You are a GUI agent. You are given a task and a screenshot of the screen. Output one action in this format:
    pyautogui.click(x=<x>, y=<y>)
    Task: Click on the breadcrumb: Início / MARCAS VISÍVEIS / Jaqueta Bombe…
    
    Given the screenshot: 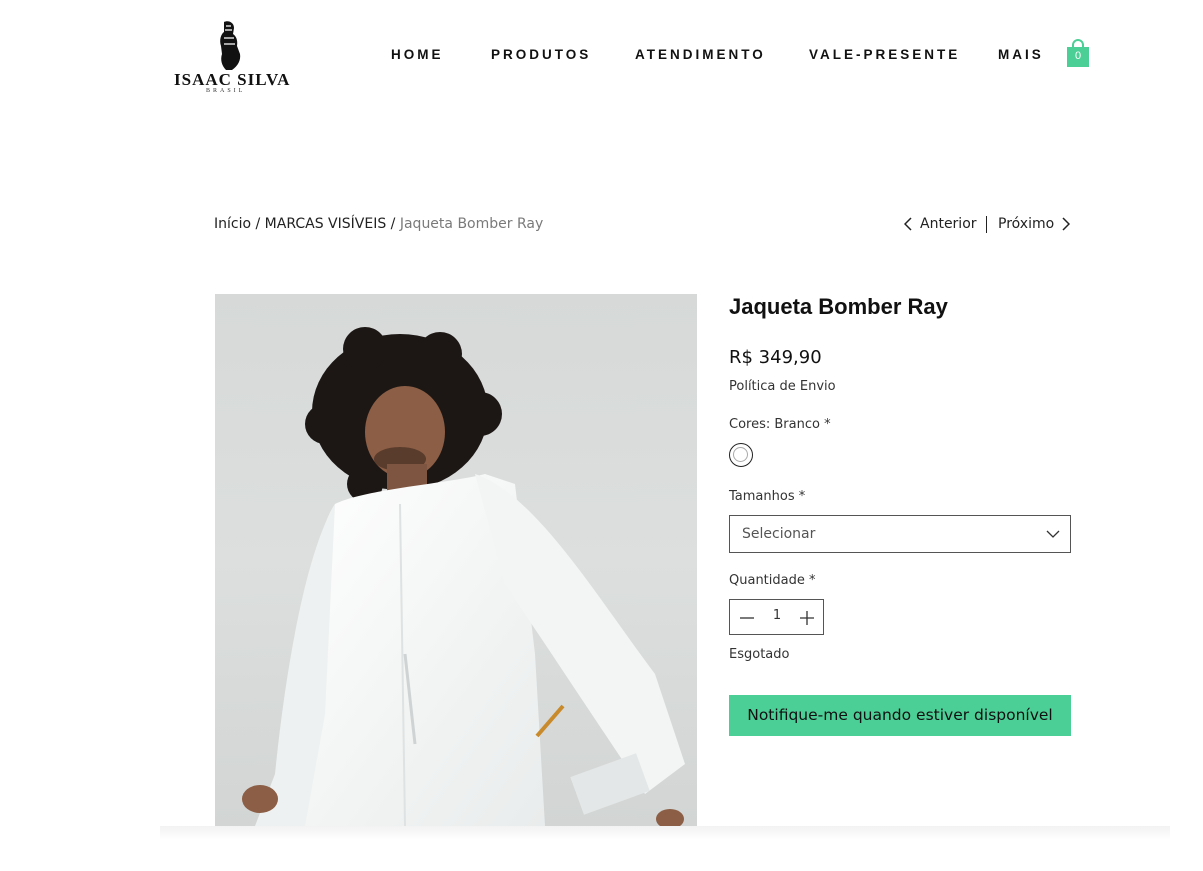 What is the action you would take?
    pyautogui.click(x=378, y=224)
    